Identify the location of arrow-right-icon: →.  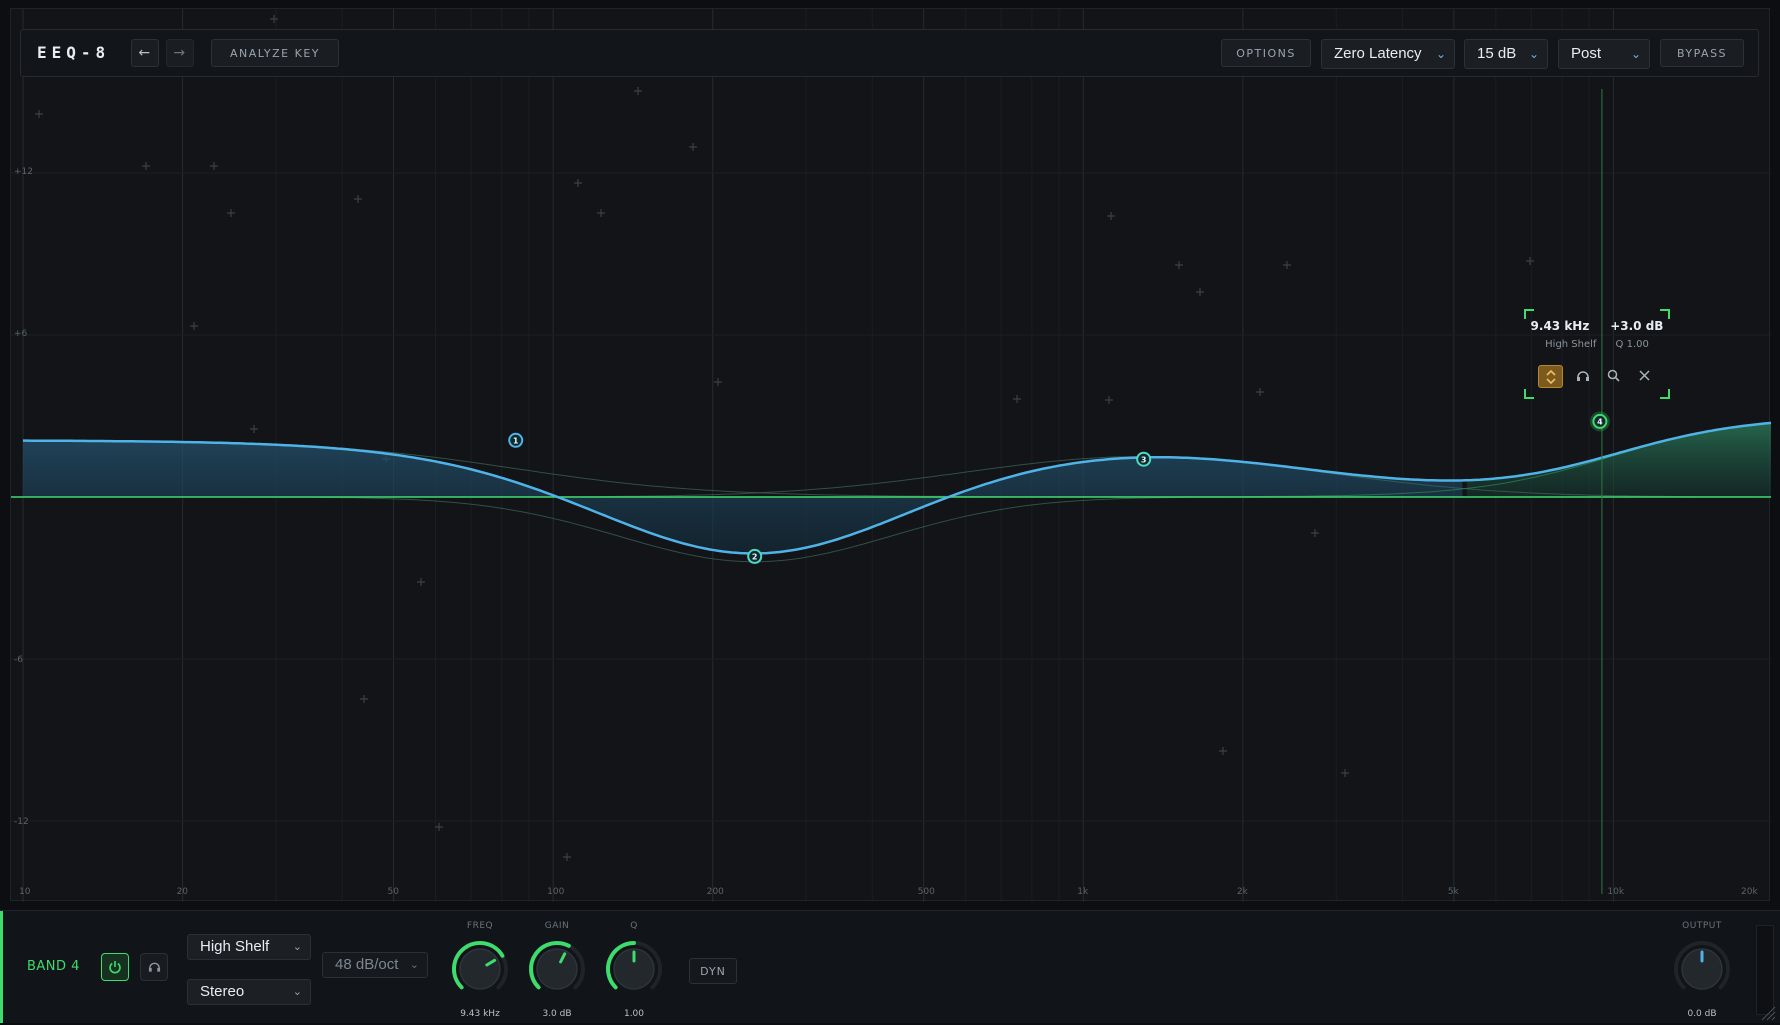
(180, 53).